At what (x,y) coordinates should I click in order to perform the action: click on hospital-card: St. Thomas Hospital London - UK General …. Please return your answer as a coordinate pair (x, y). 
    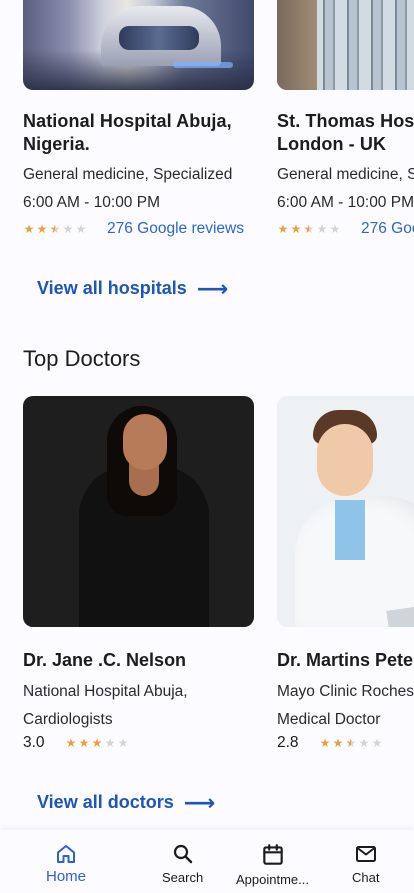
    Looking at the image, I should click on (345, 119).